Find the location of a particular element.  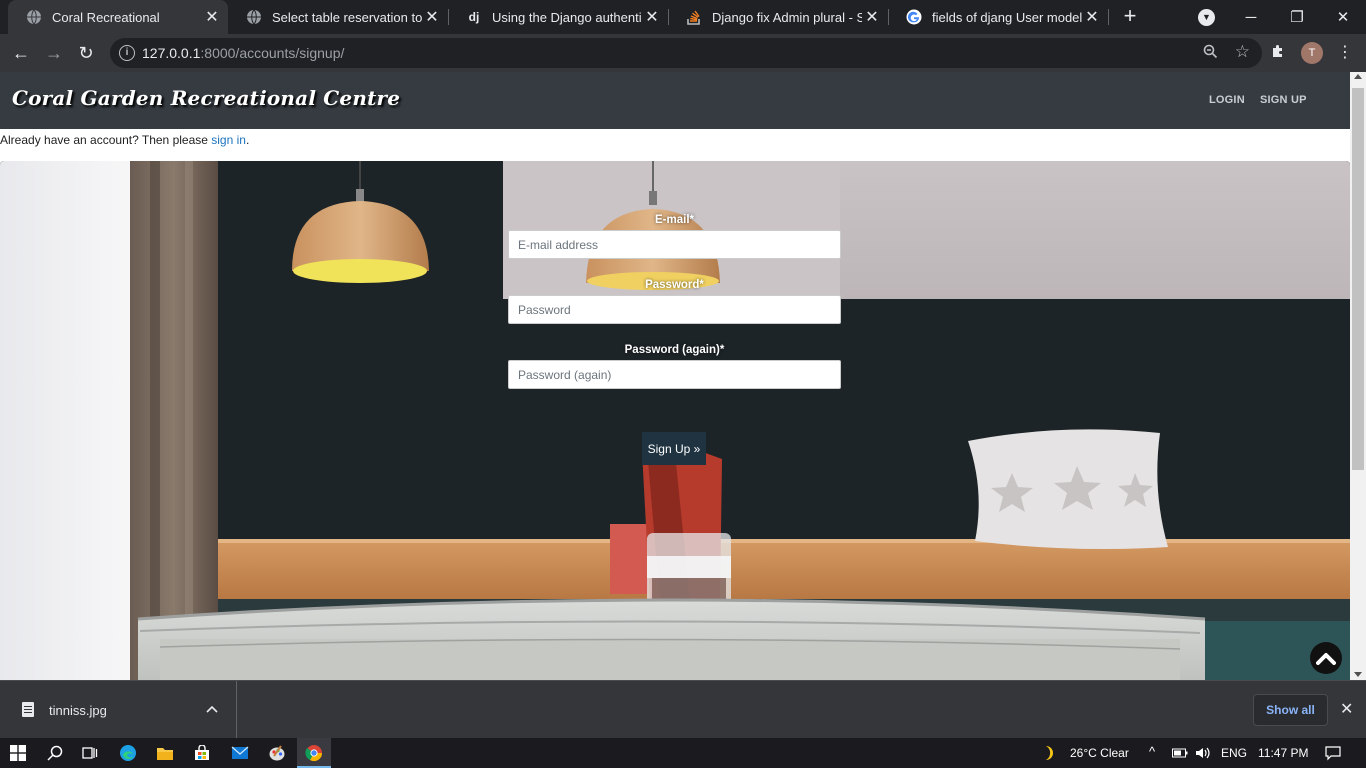

task-view-icon is located at coordinates (90, 753).